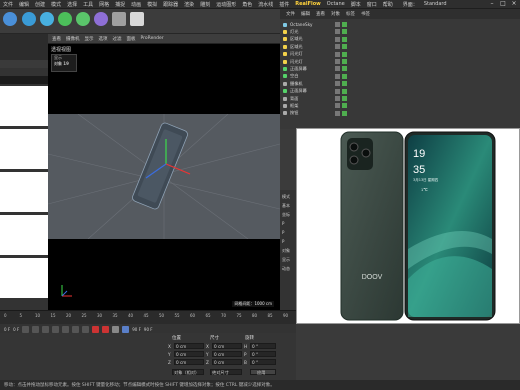 This screenshot has width=520, height=390. Describe the element at coordinates (72, 4) in the screenshot. I see `menu-item: 选择` at that location.